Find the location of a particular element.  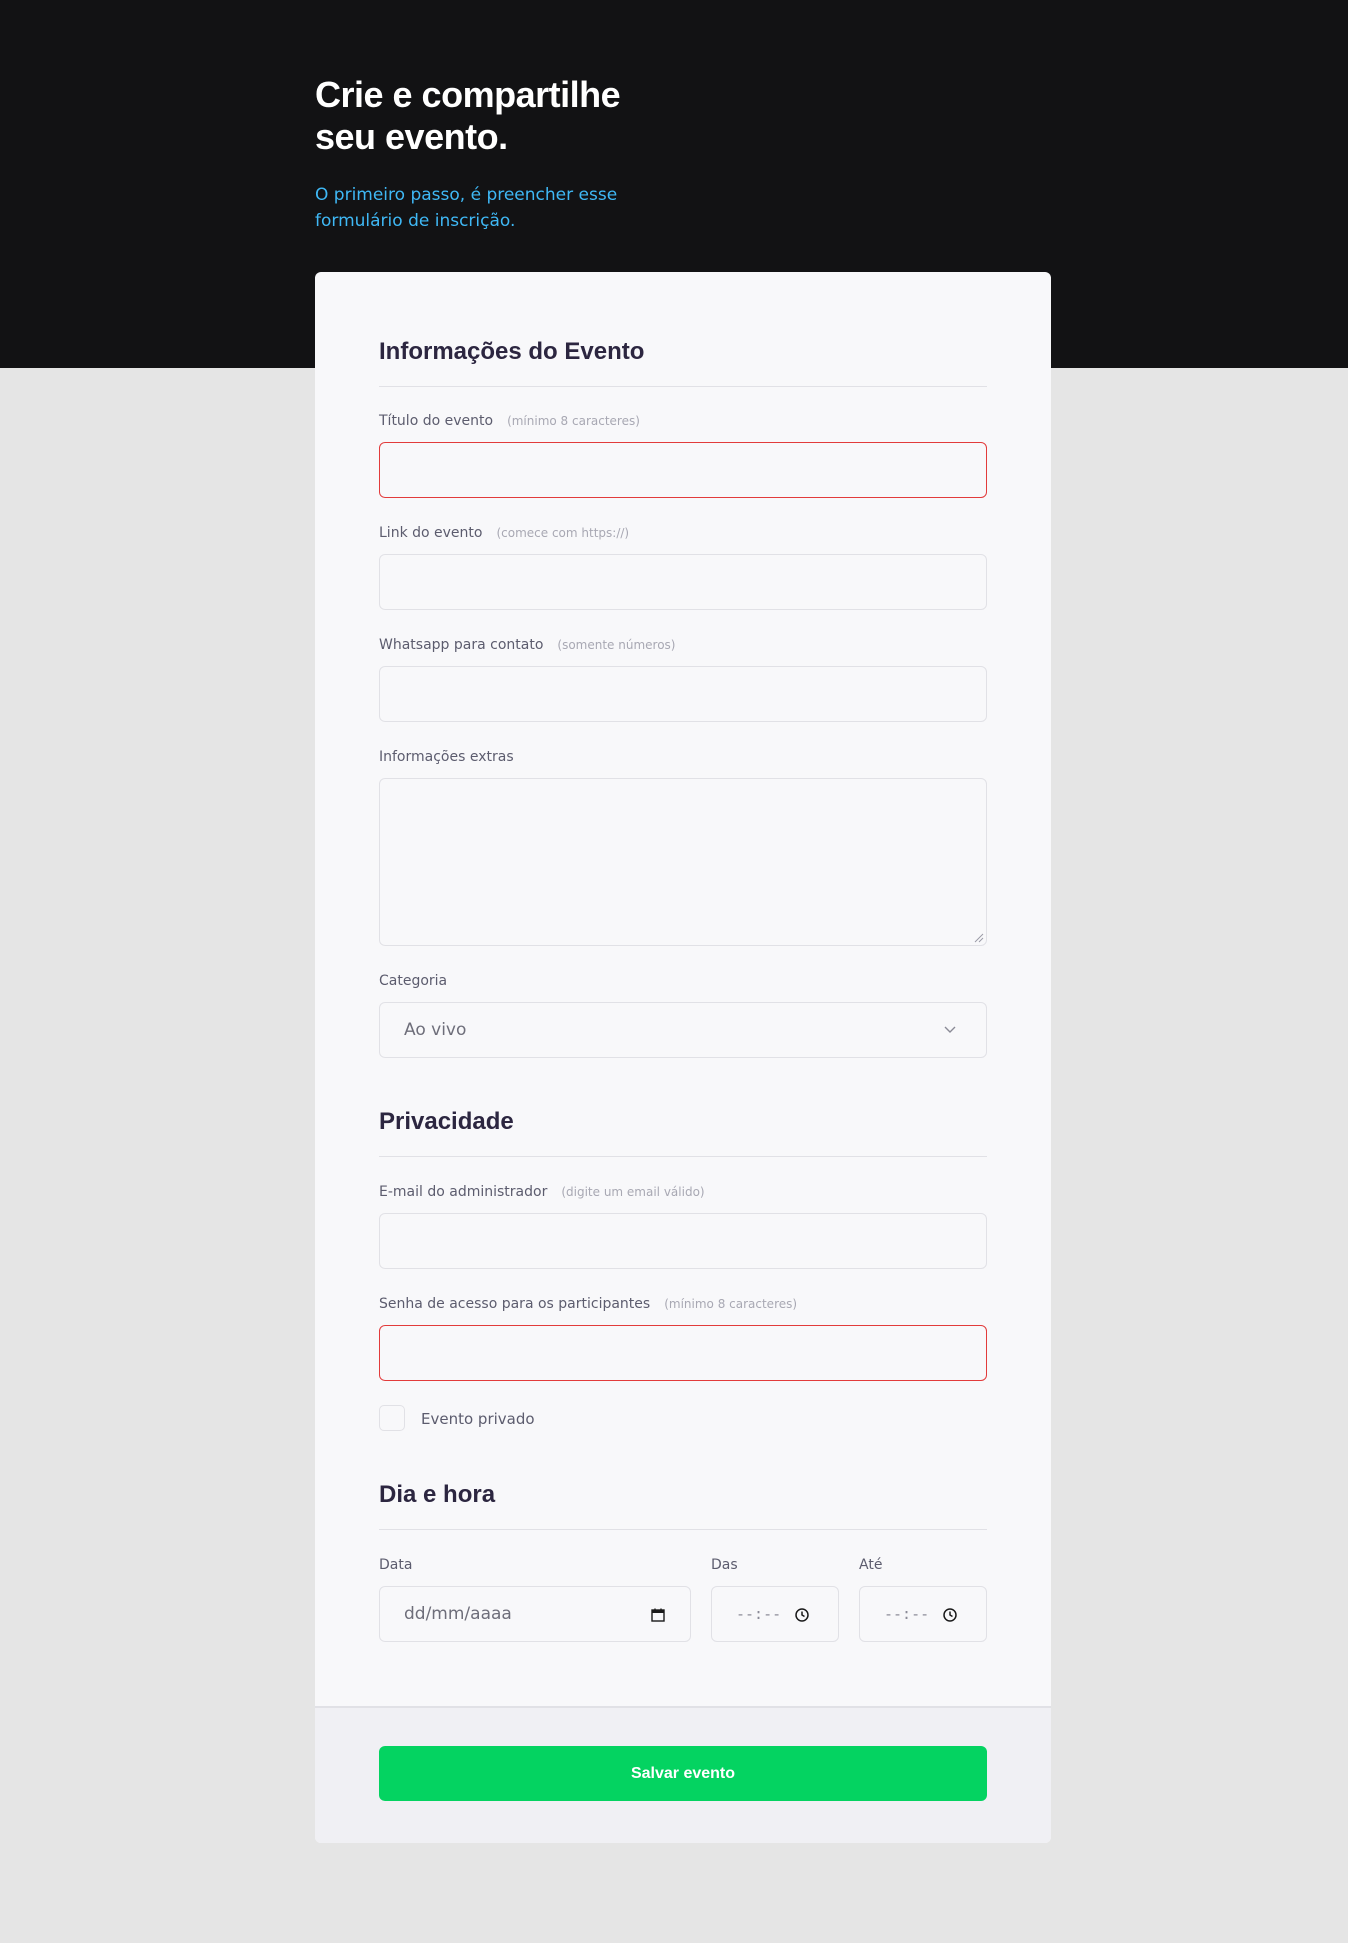

whatsapp-label-hint: (somente números) is located at coordinates (616, 645).